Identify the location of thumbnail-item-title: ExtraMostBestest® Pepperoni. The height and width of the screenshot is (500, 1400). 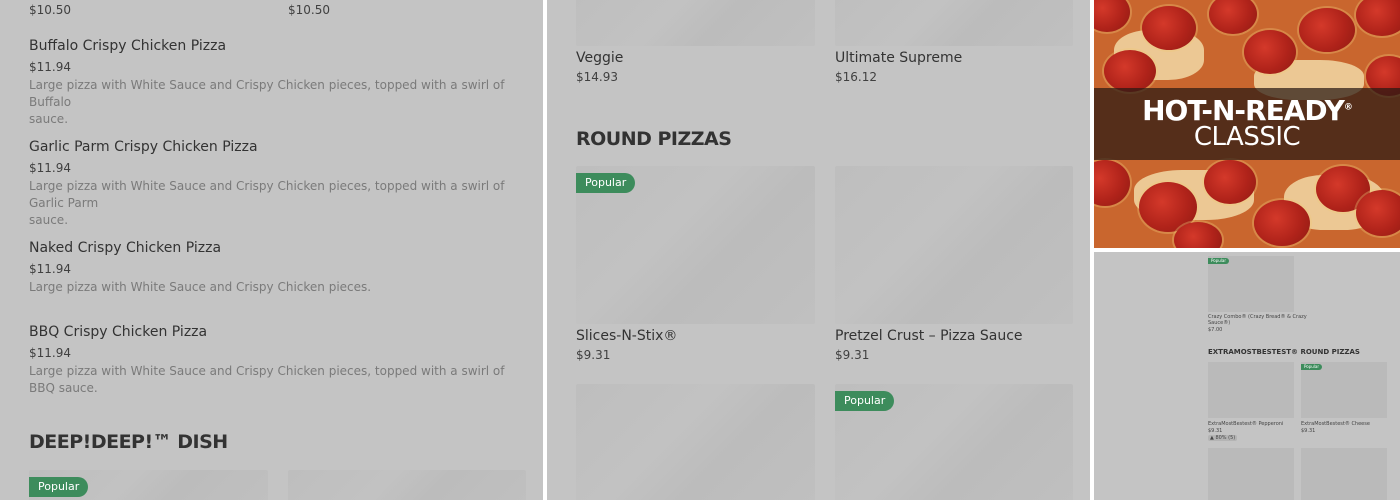
(1246, 424).